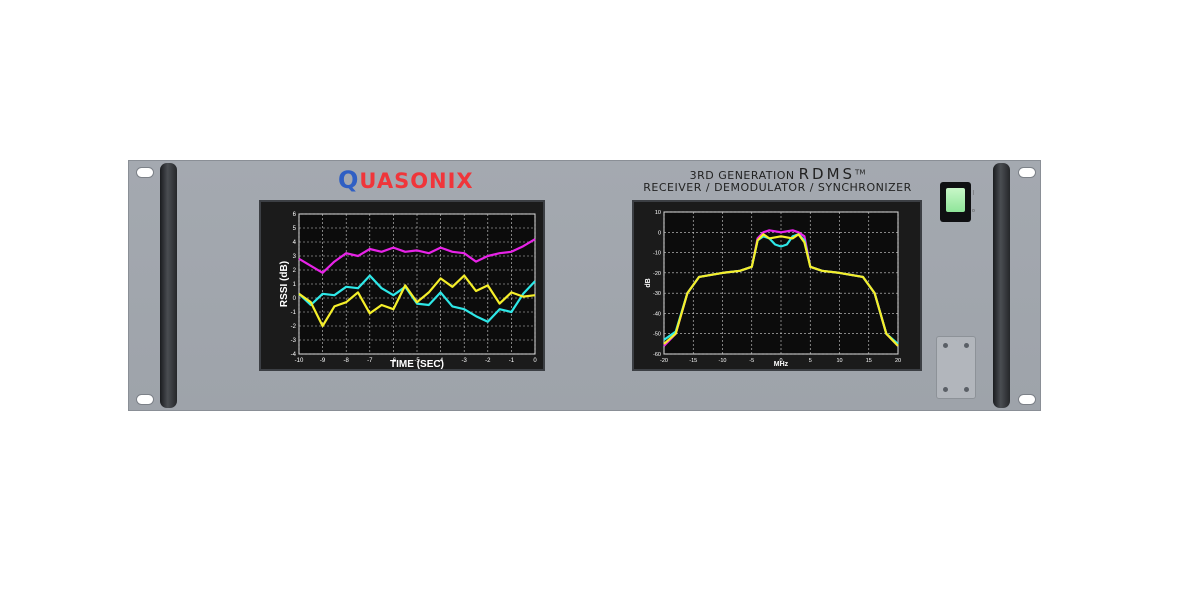 The width and height of the screenshot is (1200, 600). What do you see at coordinates (349, 180) in the screenshot?
I see `brand-logo-first-letter: Q` at bounding box center [349, 180].